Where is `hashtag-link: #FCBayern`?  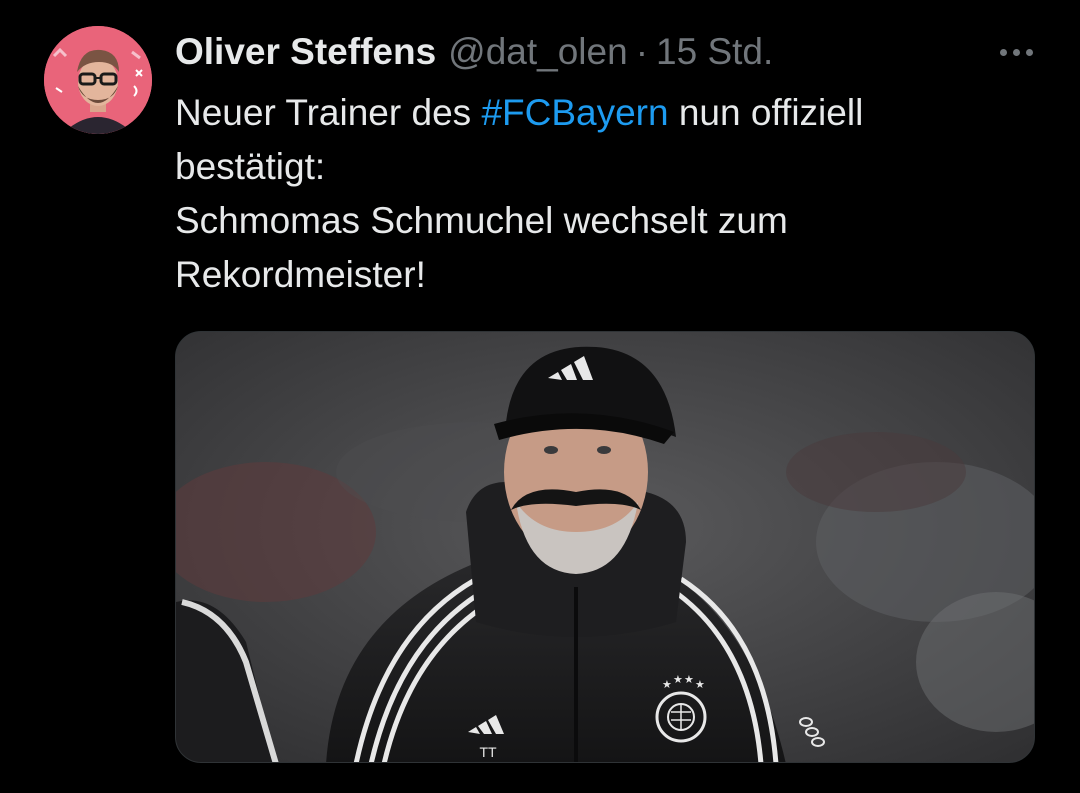
hashtag-link: #FCBayern is located at coordinates (574, 112).